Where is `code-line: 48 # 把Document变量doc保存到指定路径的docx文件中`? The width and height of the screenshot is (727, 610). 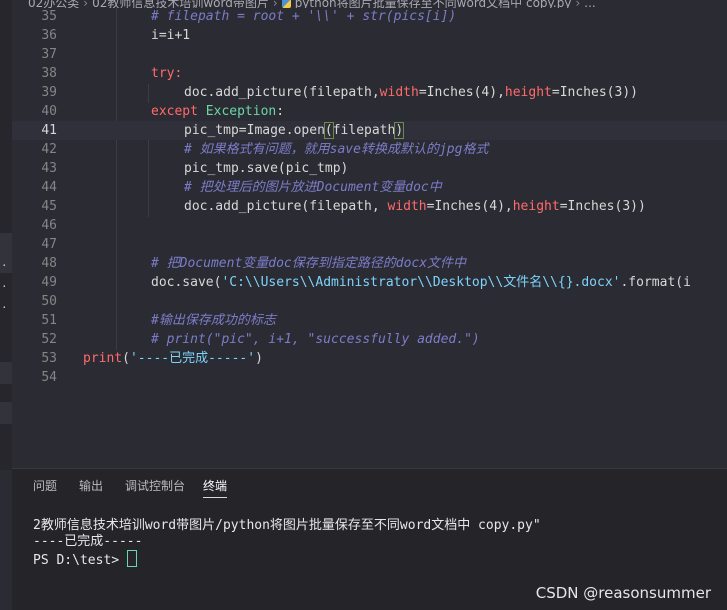
code-line: 48 # 把Document变量doc保存到指定路径的docx文件中 is located at coordinates (369, 263).